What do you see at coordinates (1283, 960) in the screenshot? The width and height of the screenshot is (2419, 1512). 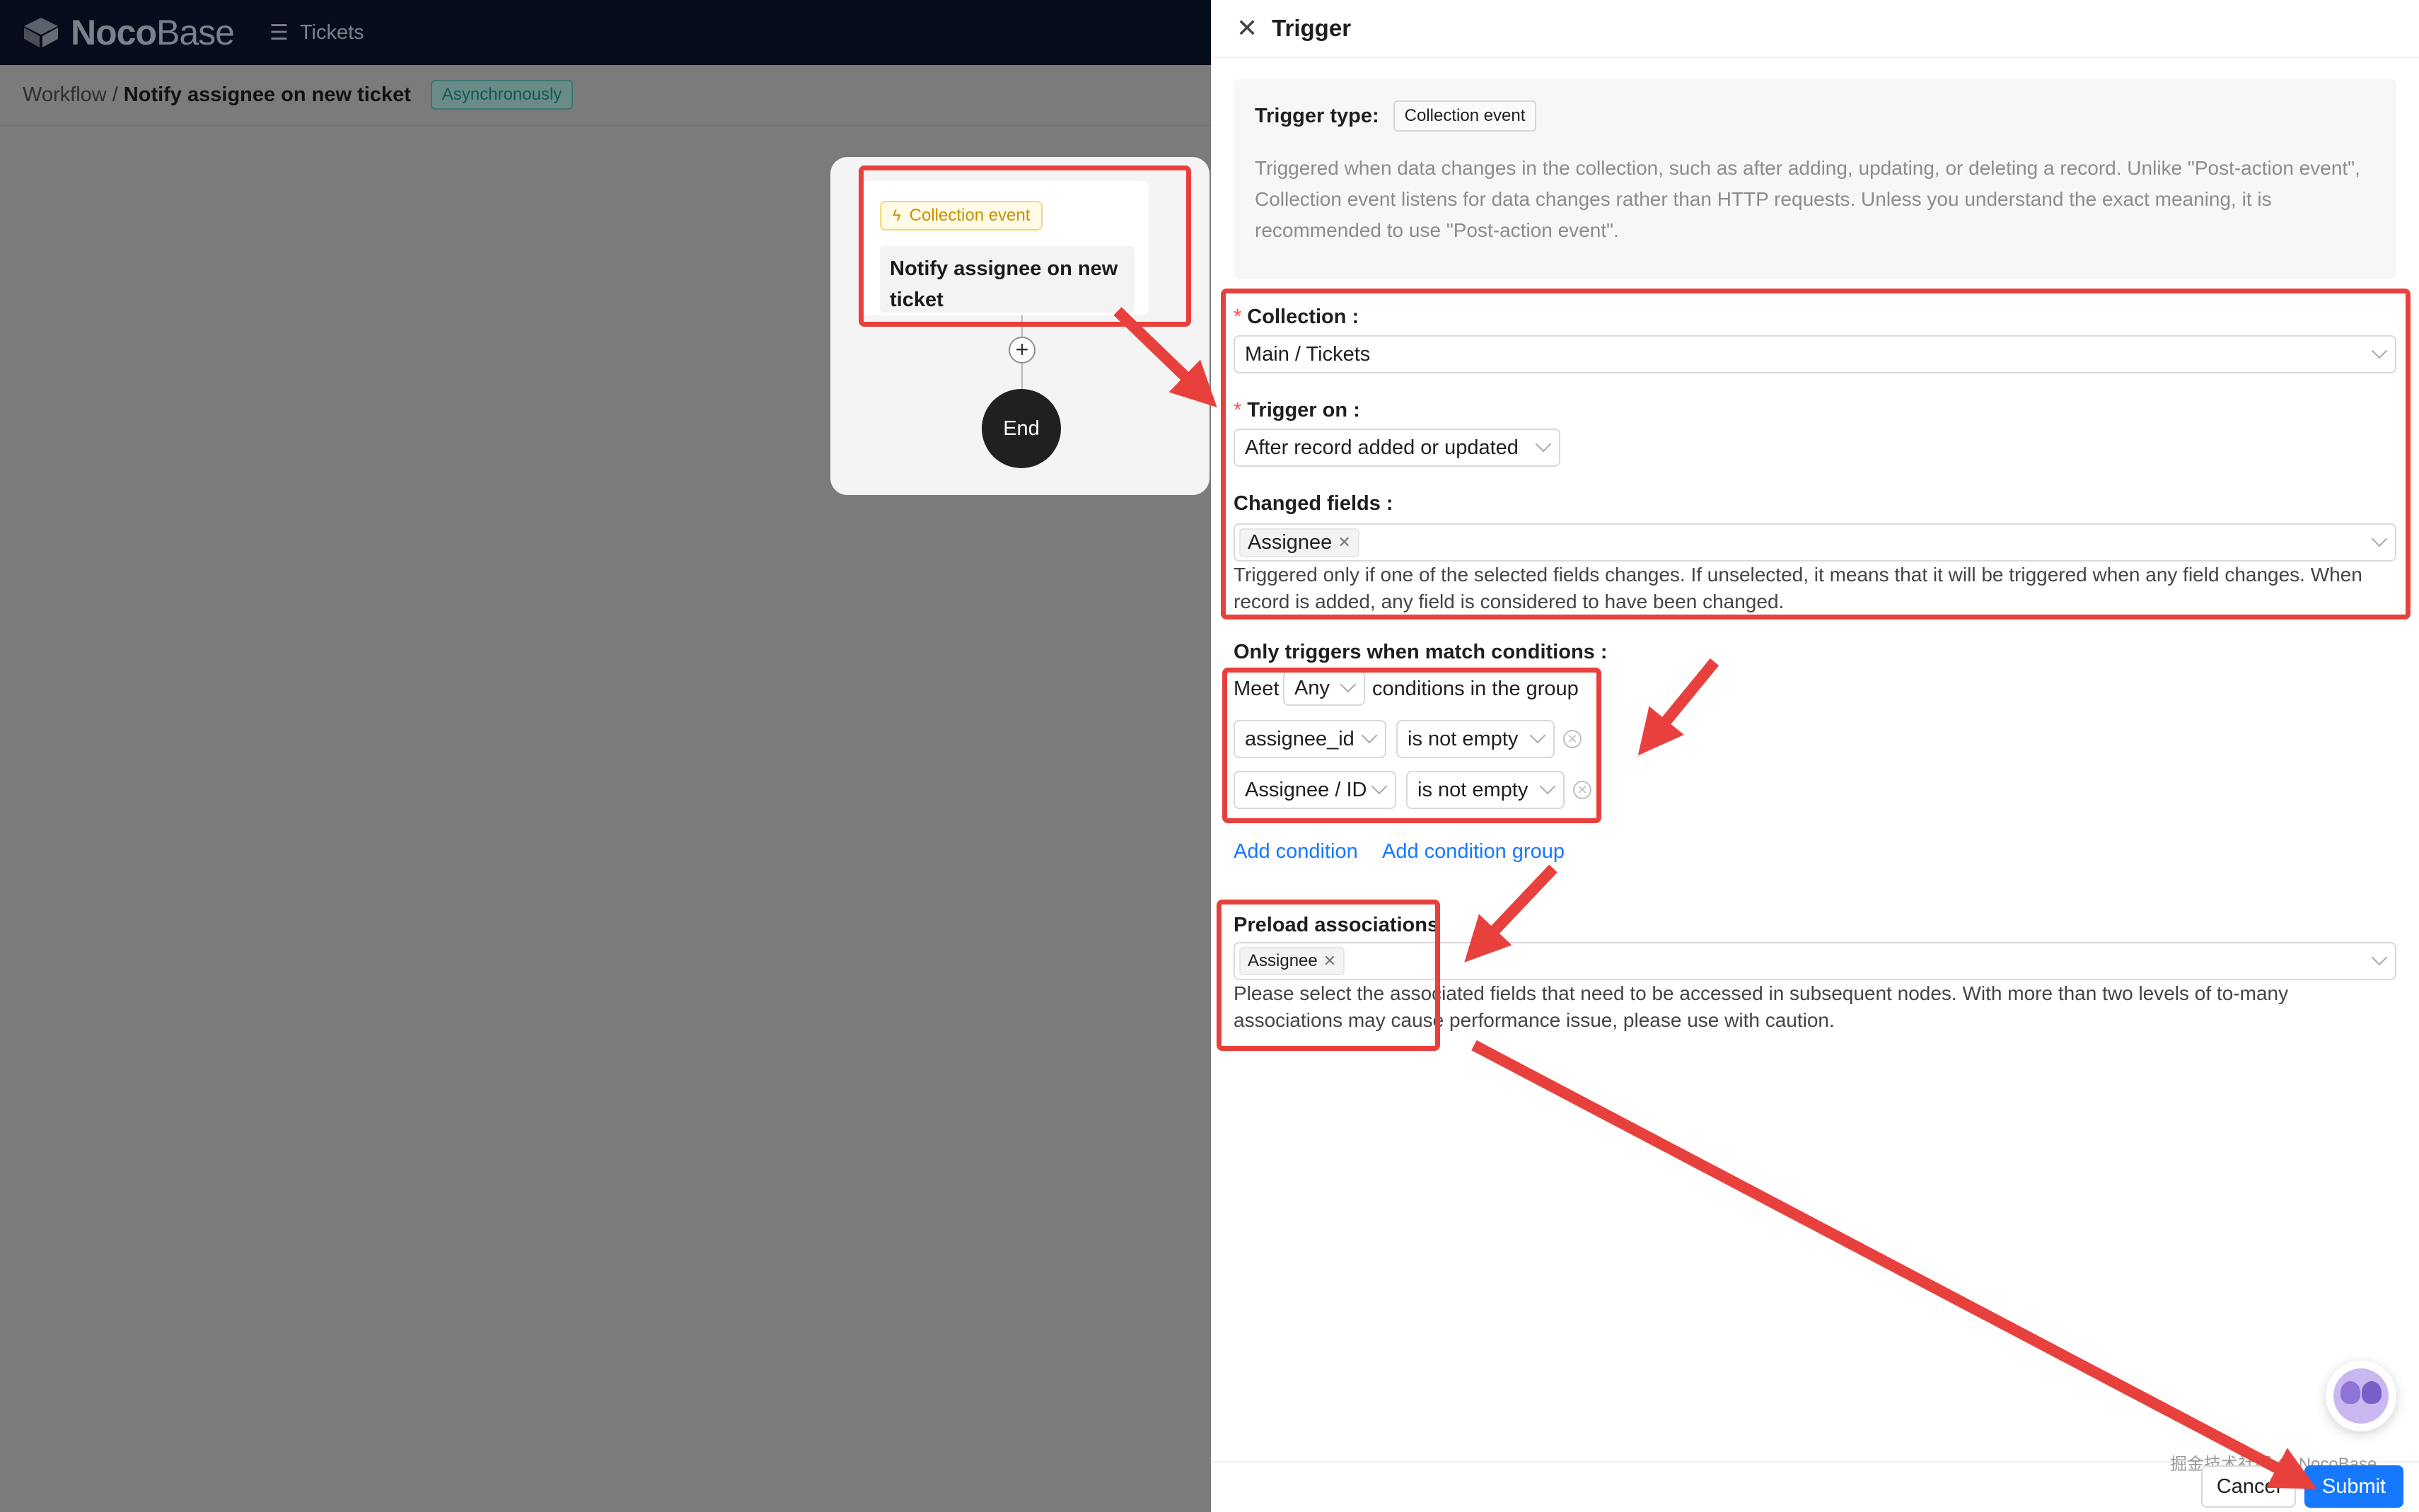 I see `preload-chip-label: Assignee` at bounding box center [1283, 960].